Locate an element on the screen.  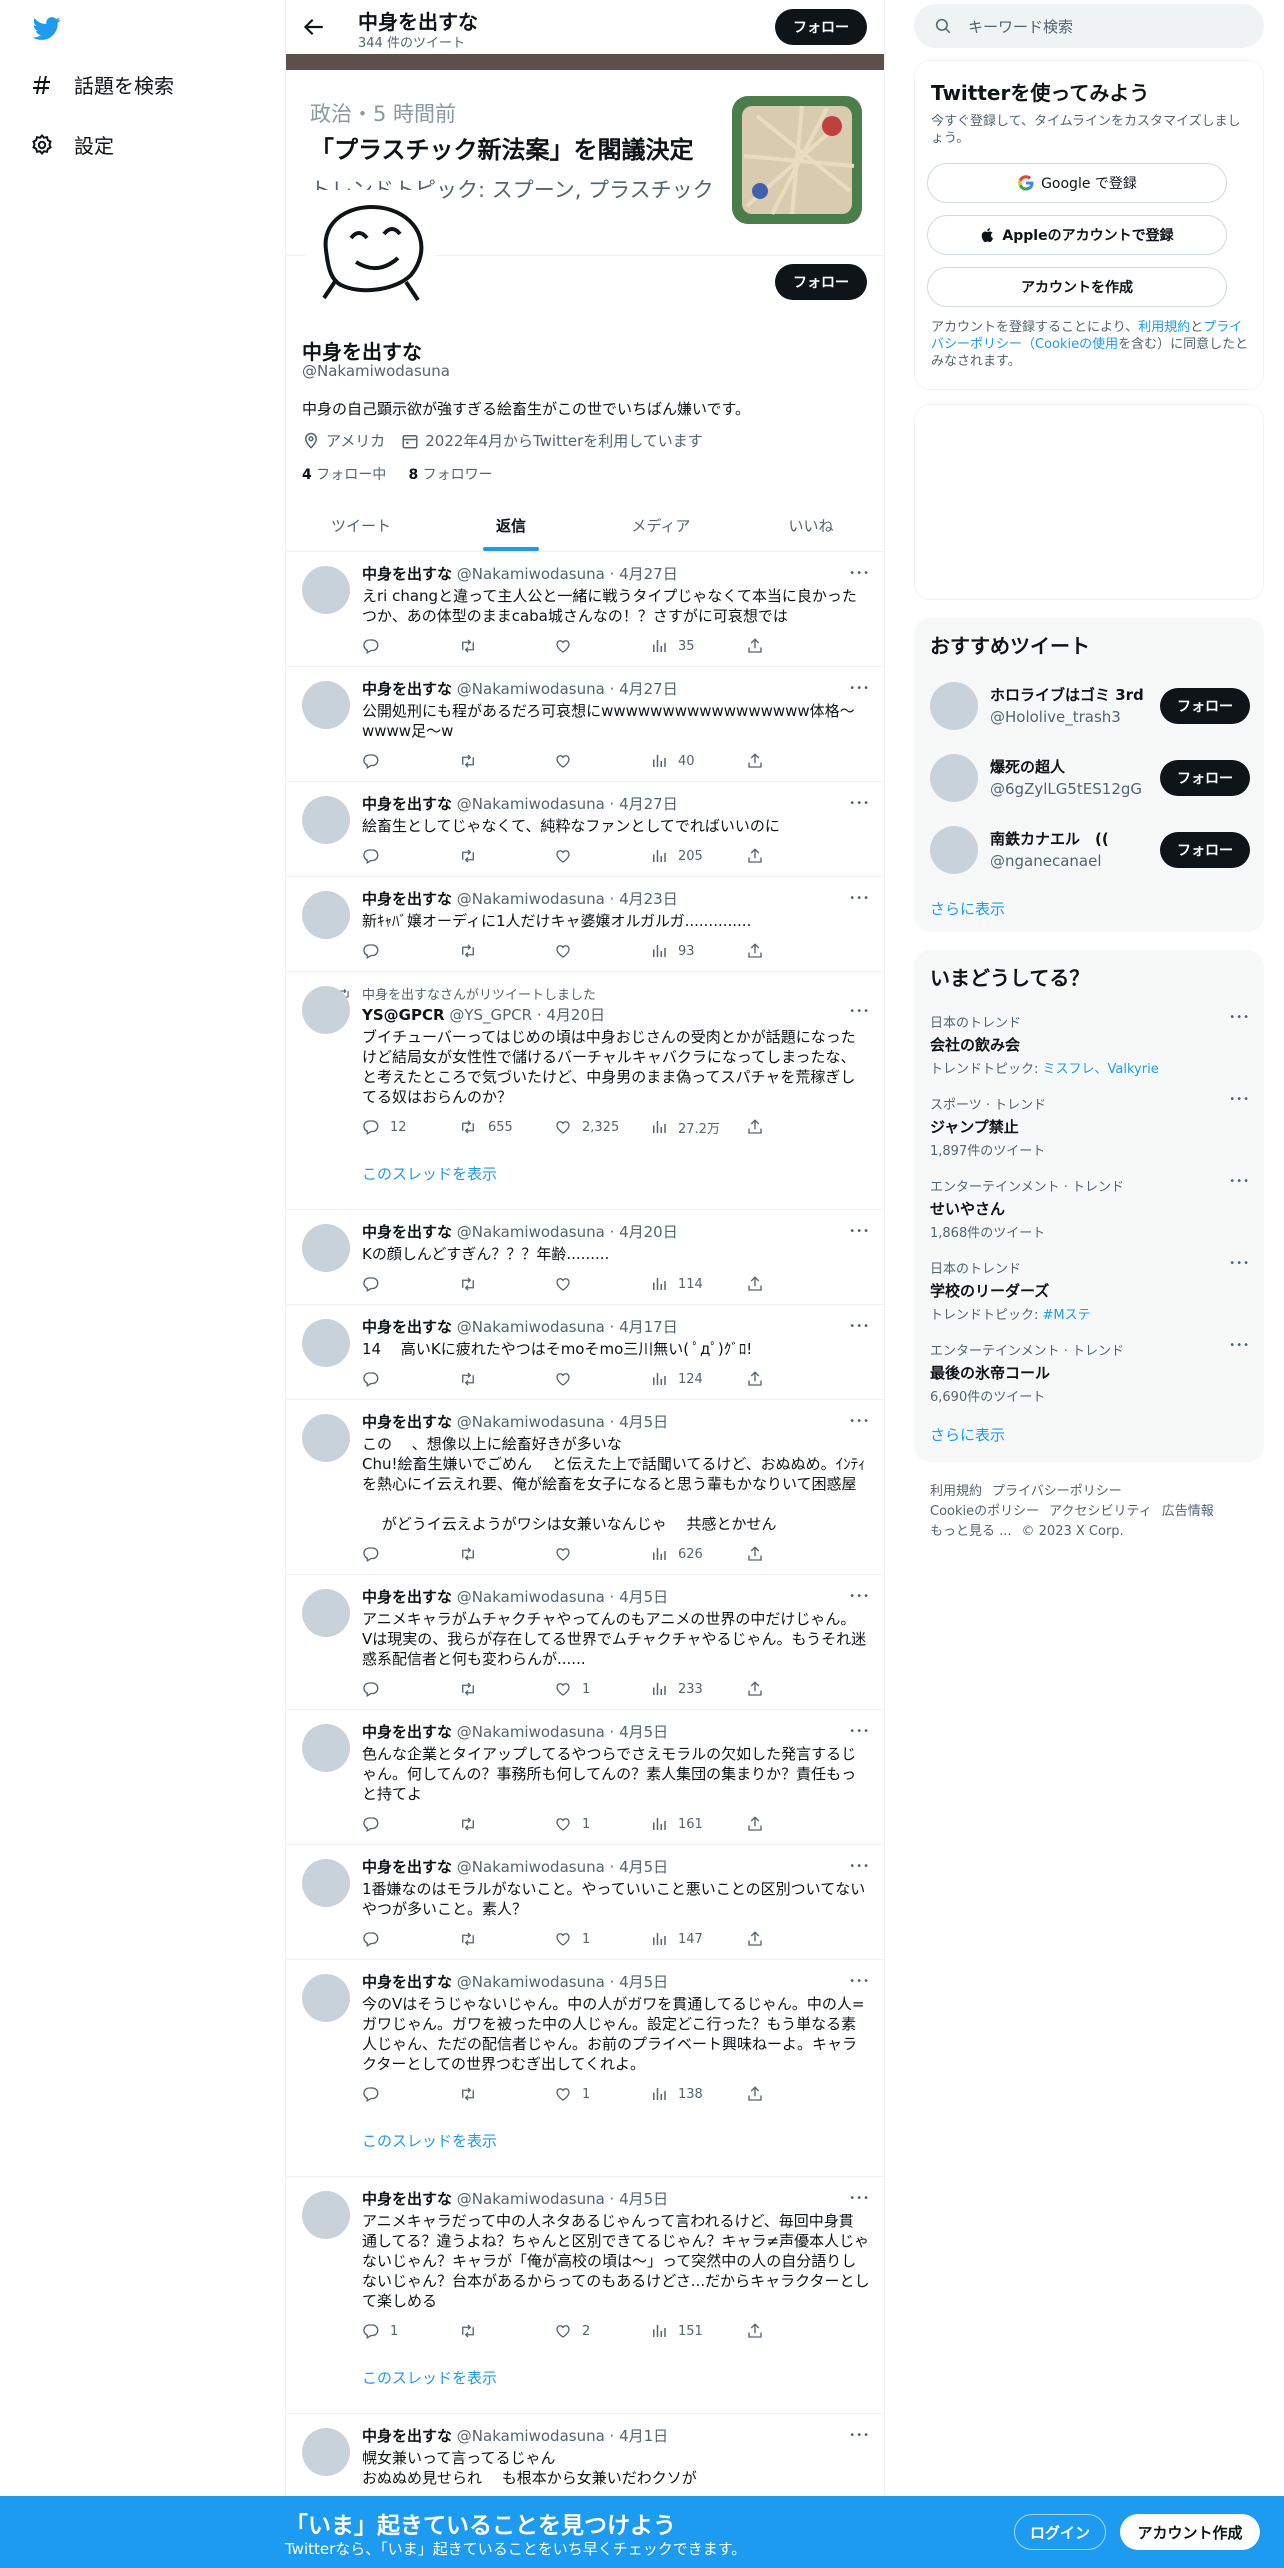
footer-privacy-link: プライバシーポリシー is located at coordinates (1057, 1491).